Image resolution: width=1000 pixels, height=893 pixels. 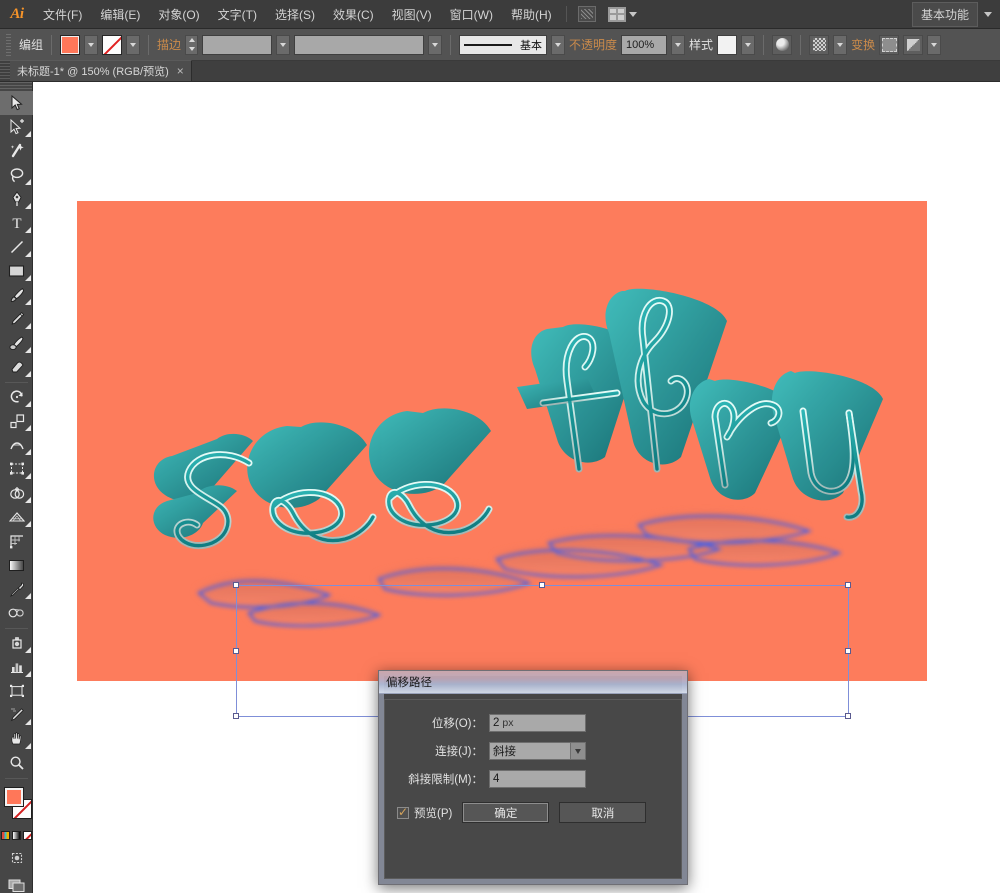 I want to click on width-tool, so click(x=16, y=445).